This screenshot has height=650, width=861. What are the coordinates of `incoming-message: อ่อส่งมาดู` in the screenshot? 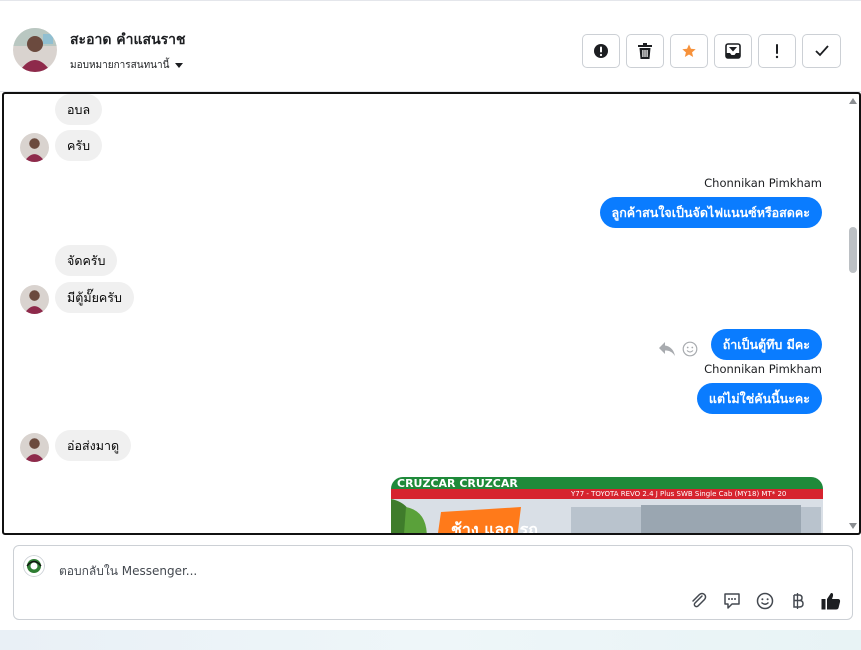 It's located at (93, 445).